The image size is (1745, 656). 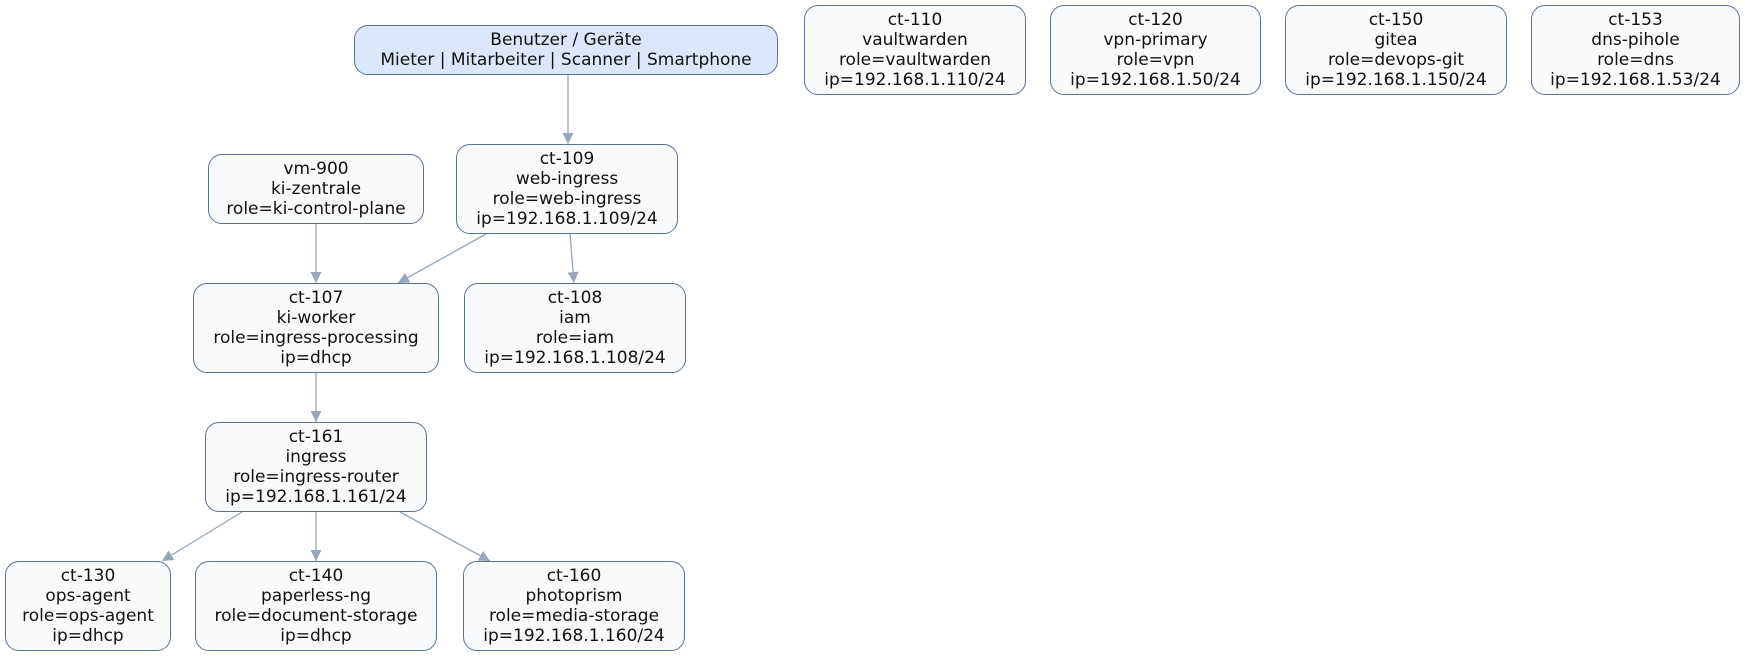 What do you see at coordinates (1635, 80) in the screenshot?
I see `node-ct-153-line-3: ip=192.168.1.53/24` at bounding box center [1635, 80].